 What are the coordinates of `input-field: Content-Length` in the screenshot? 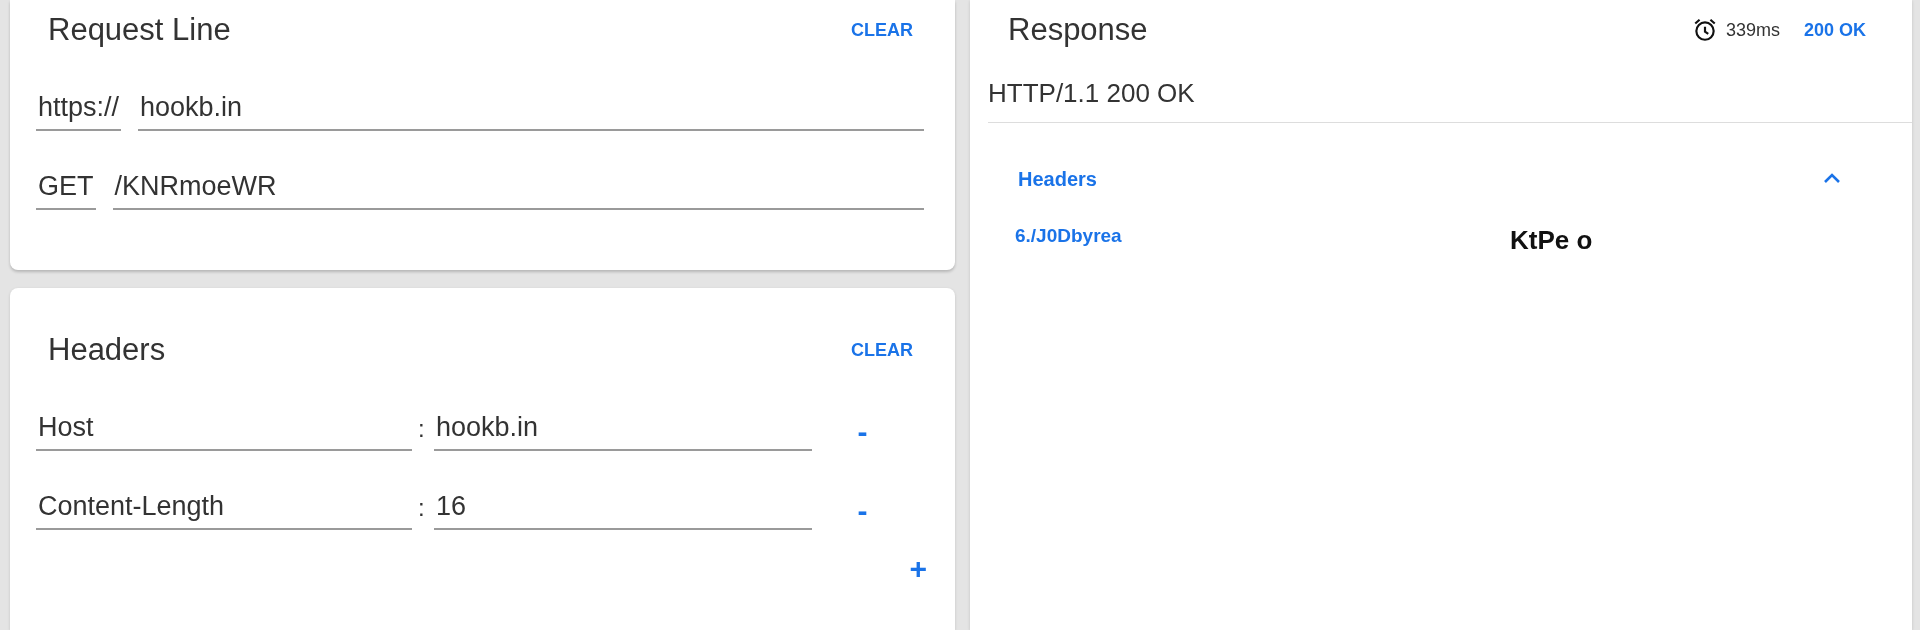 It's located at (224, 510).